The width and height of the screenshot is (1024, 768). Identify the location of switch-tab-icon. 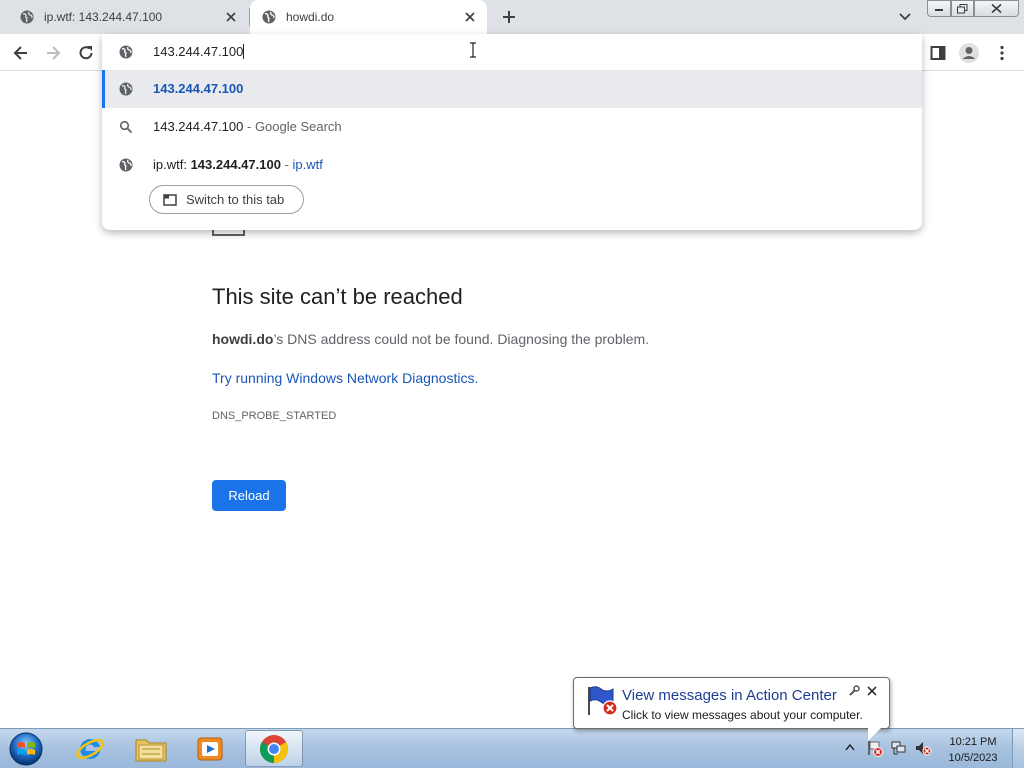
(170, 199).